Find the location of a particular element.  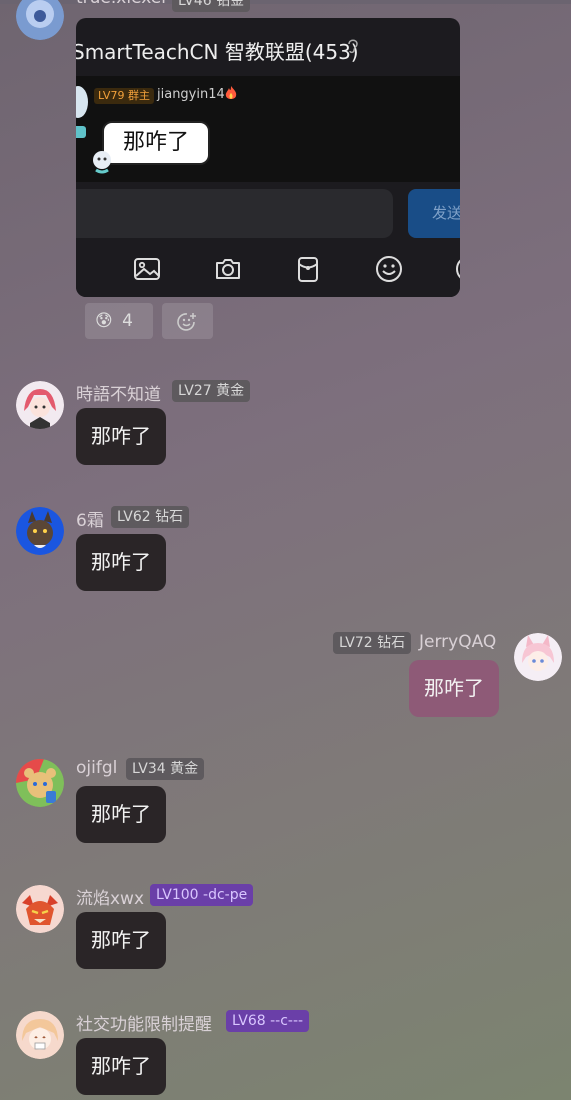

add-reaction-icon is located at coordinates (187, 321).